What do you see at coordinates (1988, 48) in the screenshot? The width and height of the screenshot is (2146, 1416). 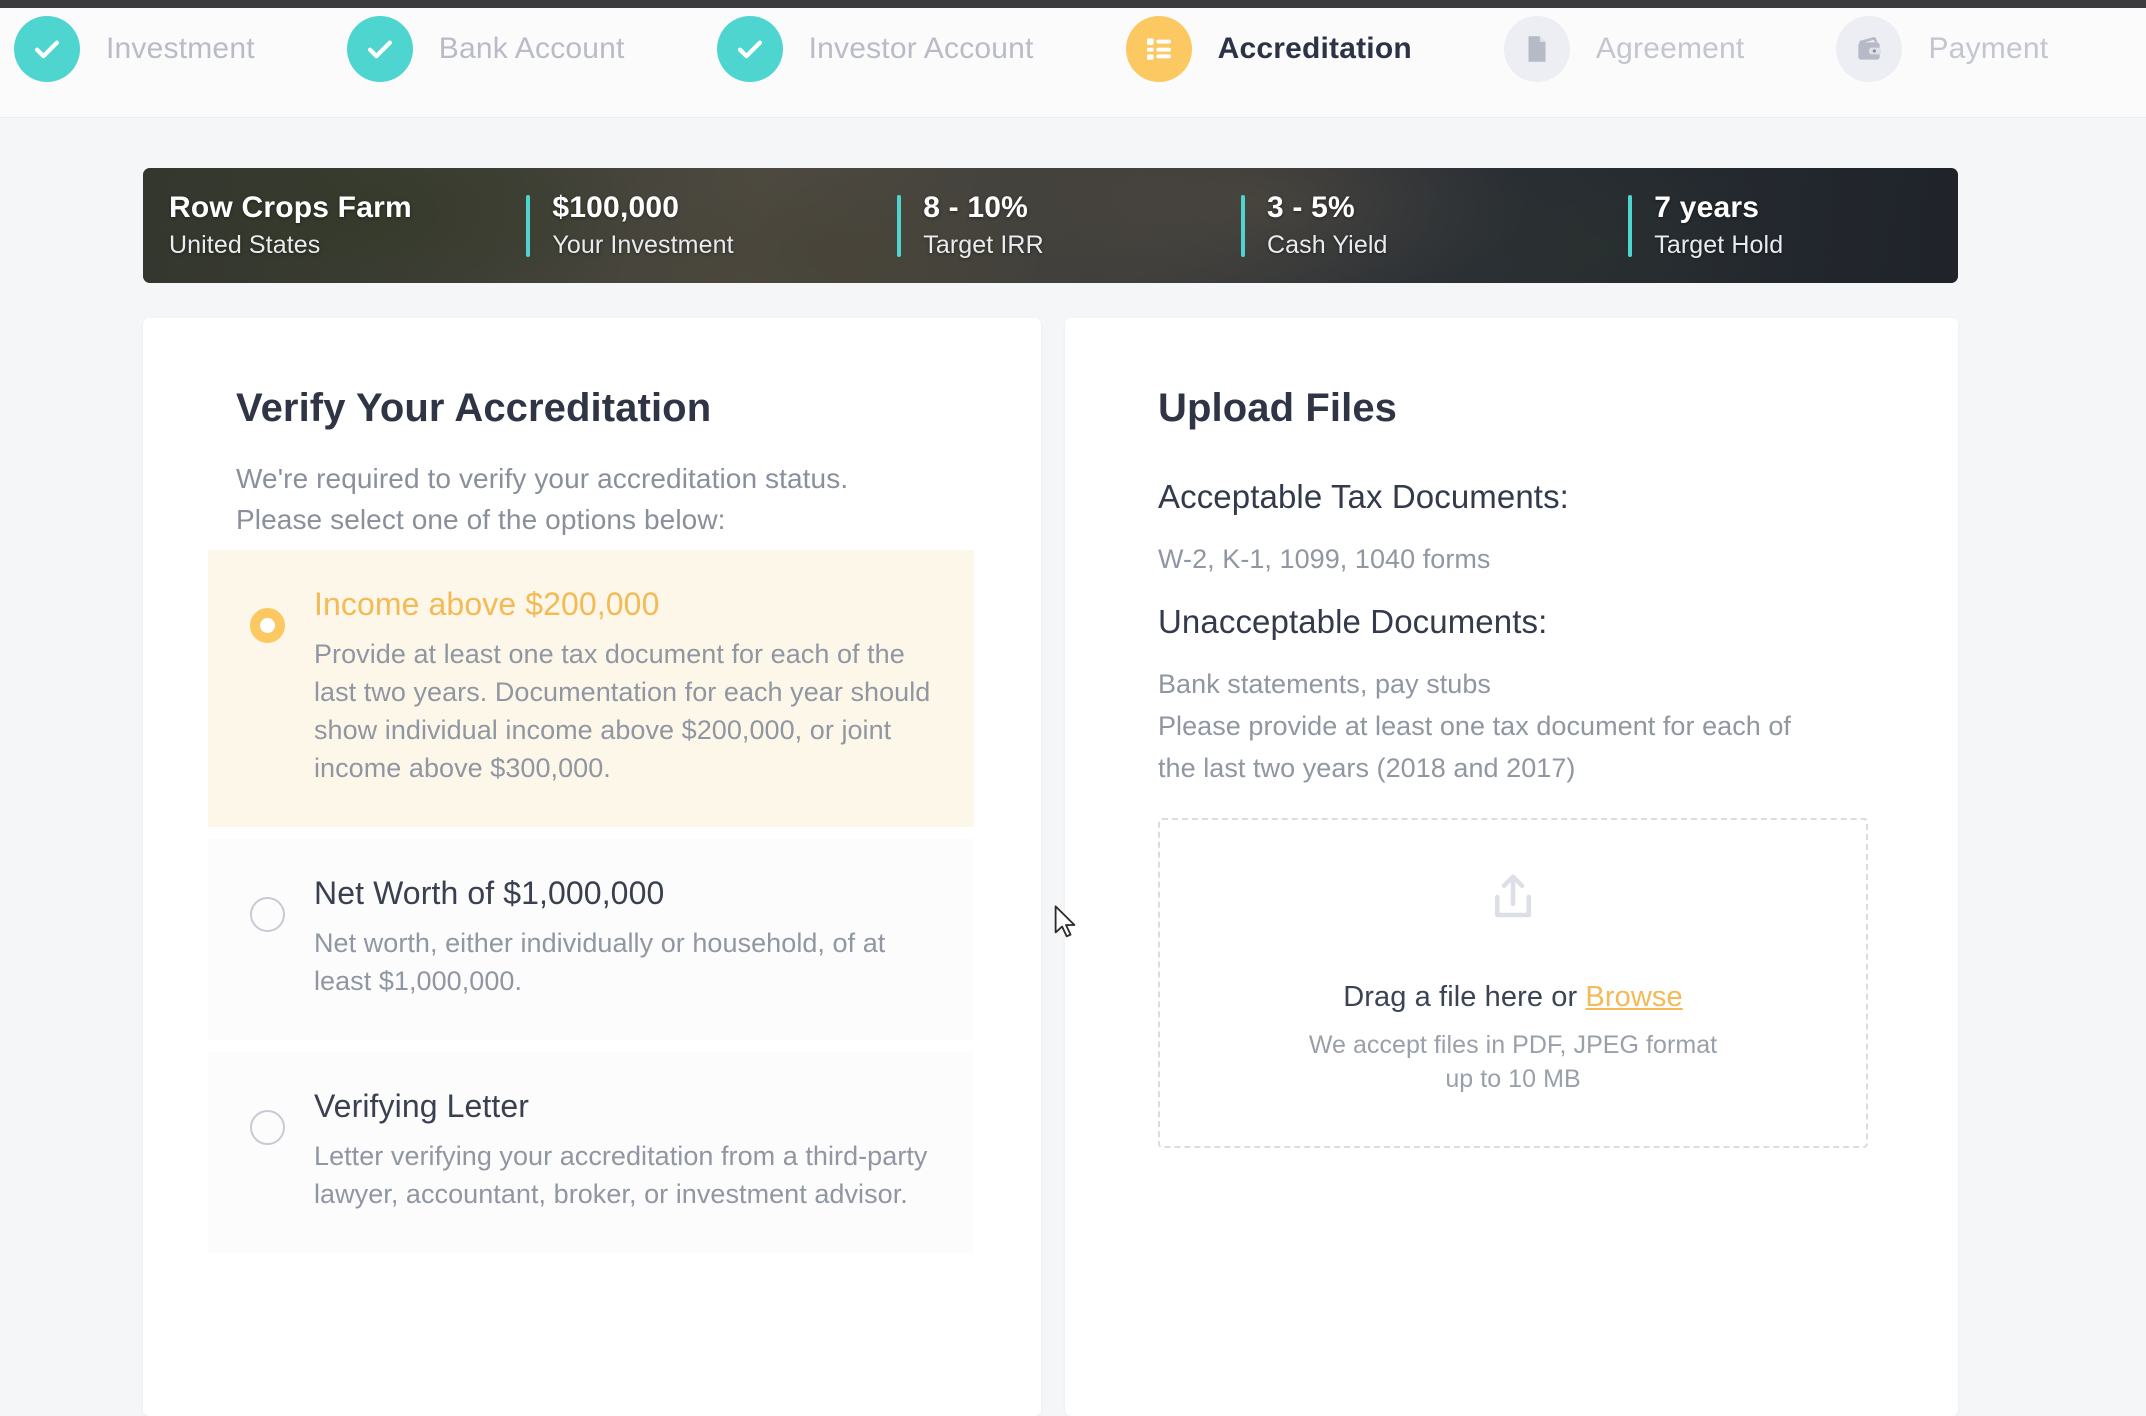 I see `stepper-label-payment: Payment` at bounding box center [1988, 48].